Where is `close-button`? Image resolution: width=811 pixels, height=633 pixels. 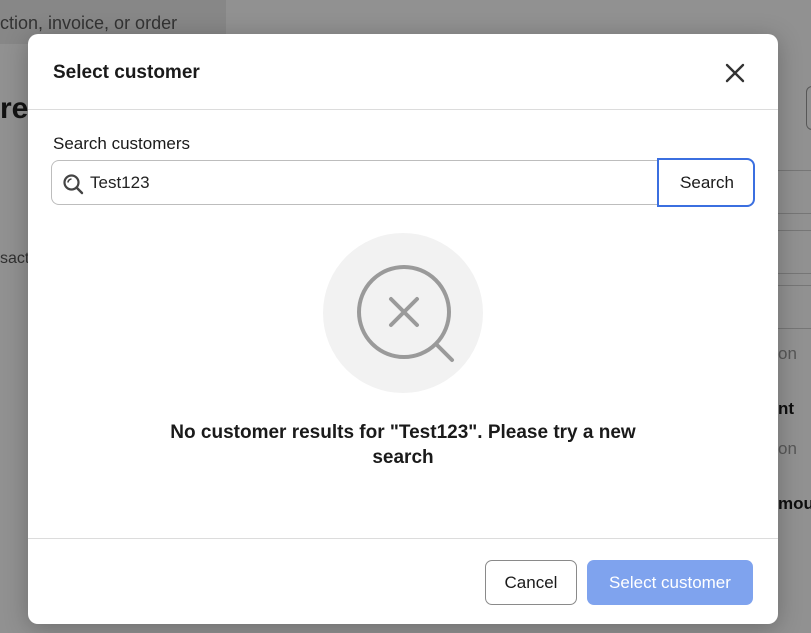
close-button is located at coordinates (735, 73).